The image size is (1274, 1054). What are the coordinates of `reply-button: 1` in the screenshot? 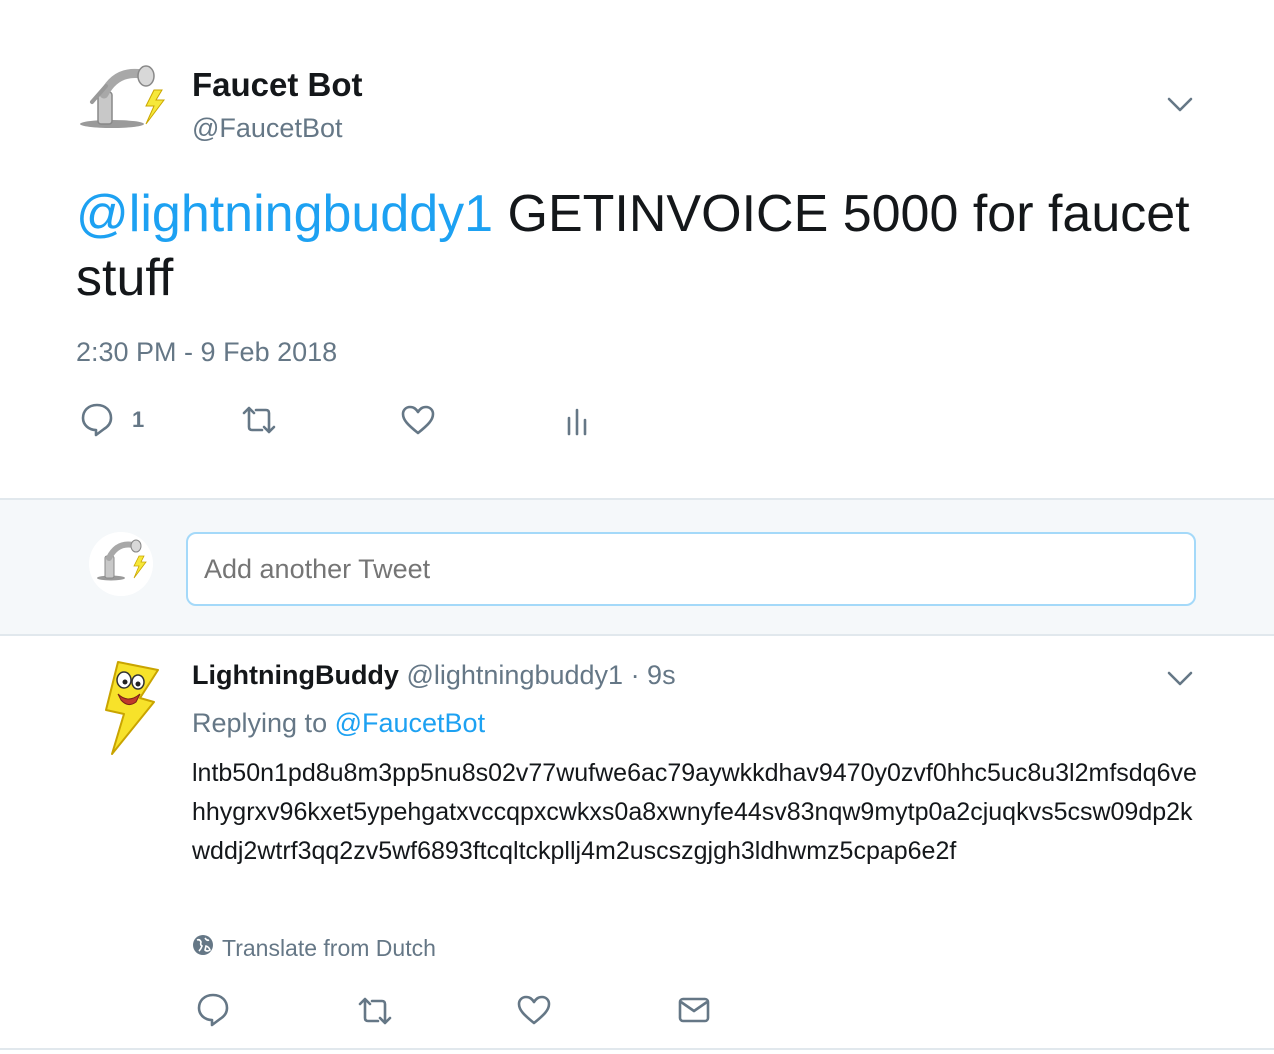 It's located at (112, 420).